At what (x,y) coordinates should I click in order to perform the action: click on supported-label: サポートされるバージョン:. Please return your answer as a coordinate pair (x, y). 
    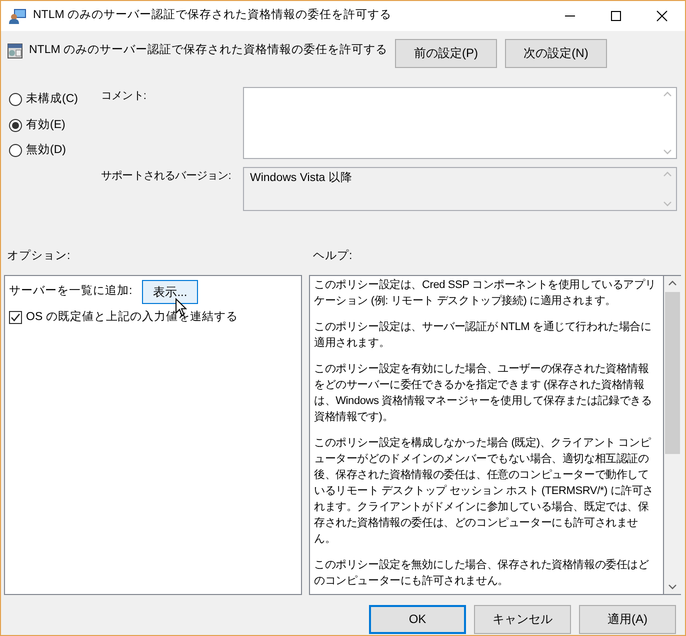
    Looking at the image, I should click on (166, 176).